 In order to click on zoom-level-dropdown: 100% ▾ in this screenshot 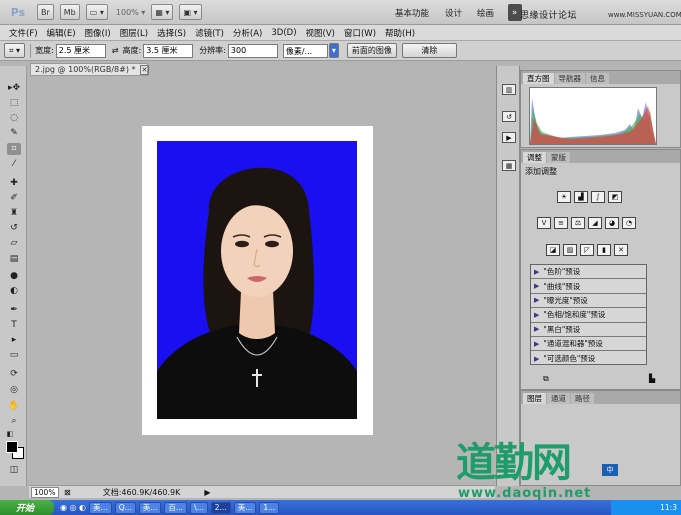, I will do `click(130, 12)`.